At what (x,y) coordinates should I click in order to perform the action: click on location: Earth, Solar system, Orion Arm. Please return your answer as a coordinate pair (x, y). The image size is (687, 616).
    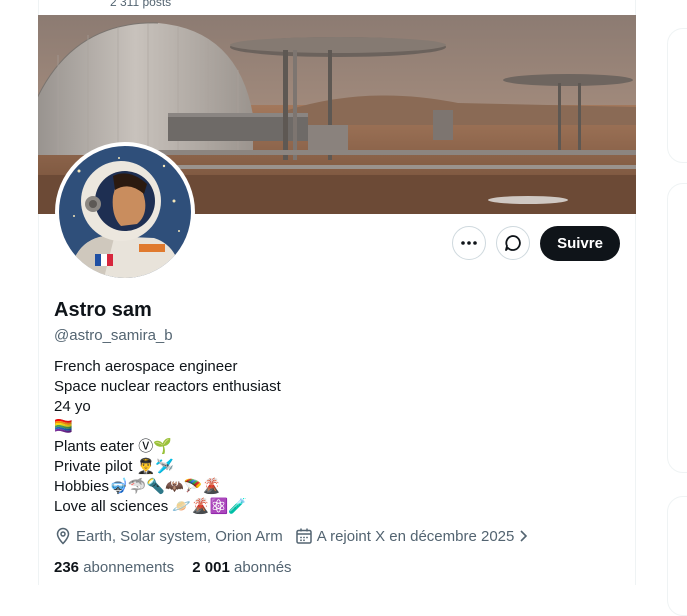
    Looking at the image, I should click on (168, 536).